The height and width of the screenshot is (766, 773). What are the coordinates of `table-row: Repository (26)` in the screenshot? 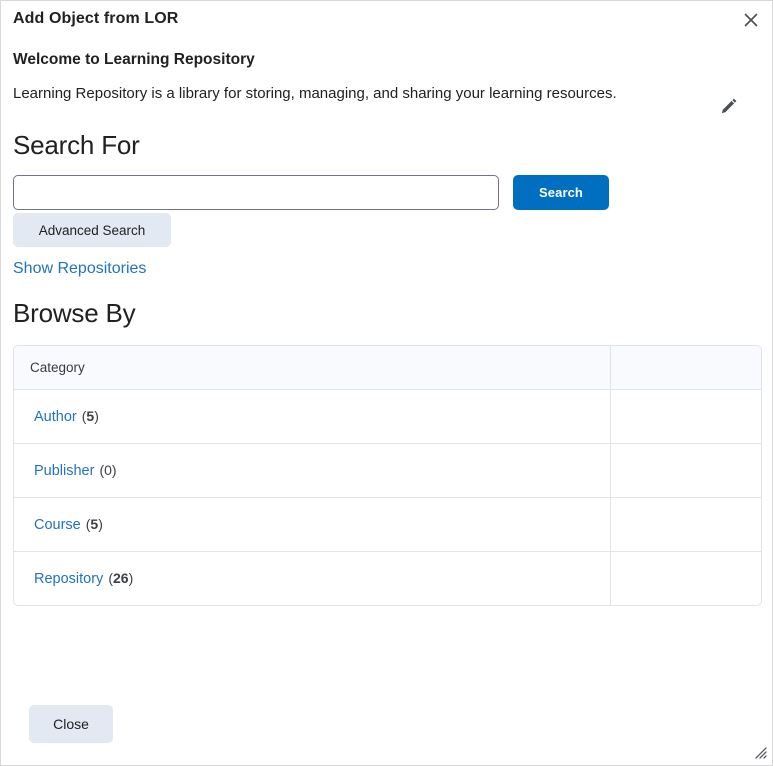 It's located at (387, 579).